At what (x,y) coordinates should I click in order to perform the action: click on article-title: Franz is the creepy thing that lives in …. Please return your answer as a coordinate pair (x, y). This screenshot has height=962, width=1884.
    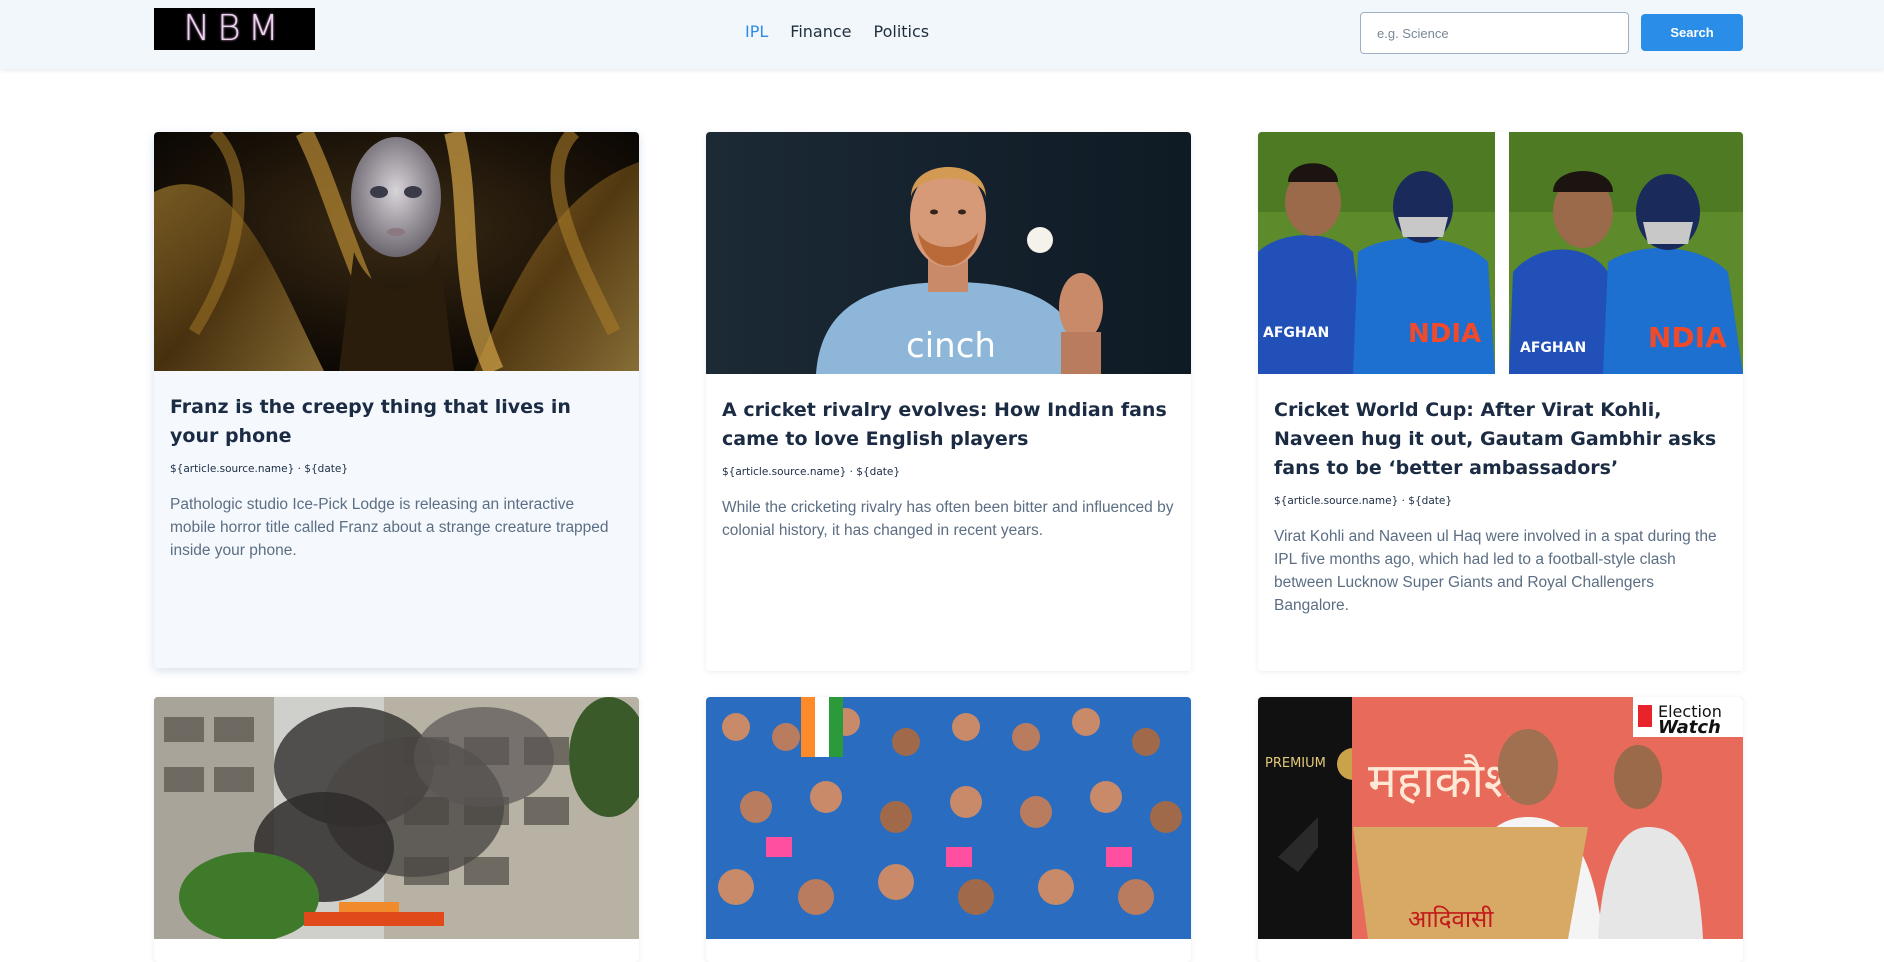
    Looking at the image, I should click on (396, 422).